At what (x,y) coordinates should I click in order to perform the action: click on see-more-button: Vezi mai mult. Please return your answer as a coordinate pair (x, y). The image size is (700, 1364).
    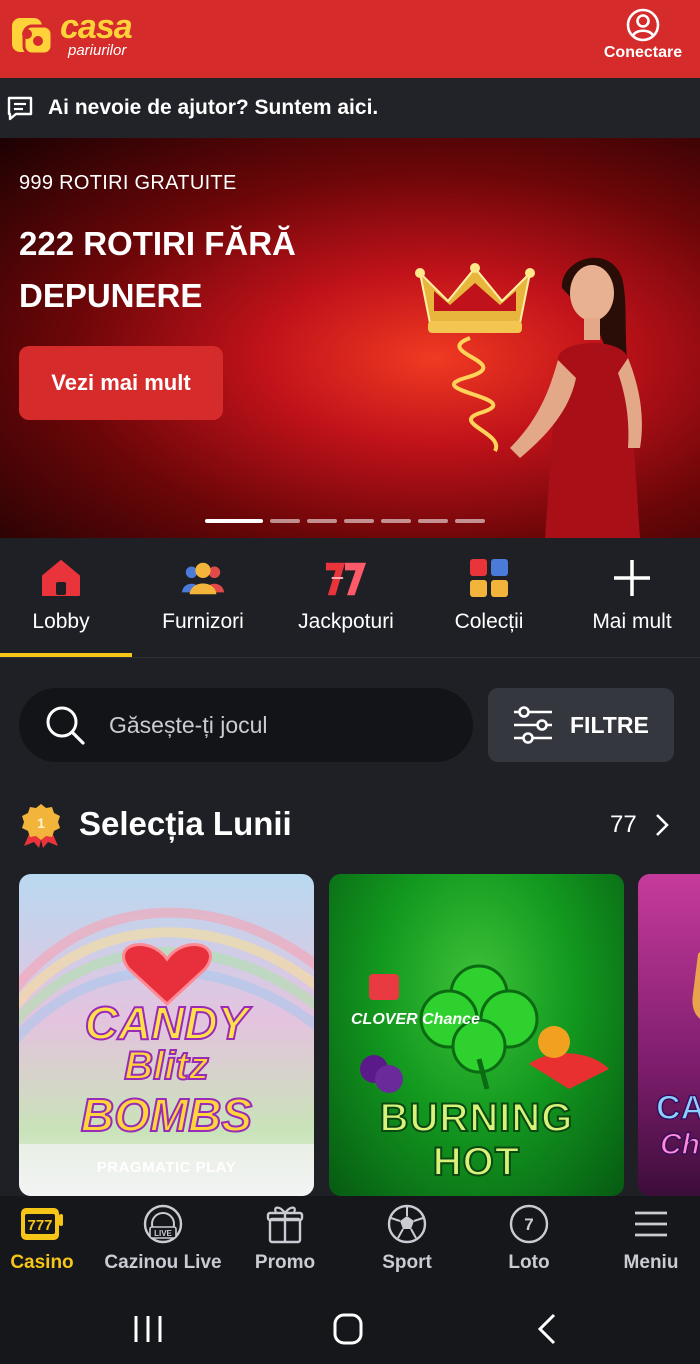
    Looking at the image, I should click on (121, 383).